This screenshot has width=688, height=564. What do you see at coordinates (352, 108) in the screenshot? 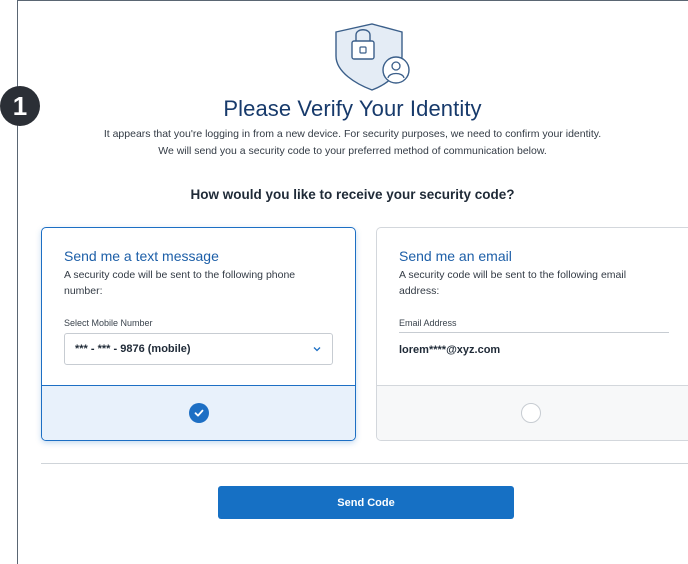
I see `page-title: Please Verify Your Identity` at bounding box center [352, 108].